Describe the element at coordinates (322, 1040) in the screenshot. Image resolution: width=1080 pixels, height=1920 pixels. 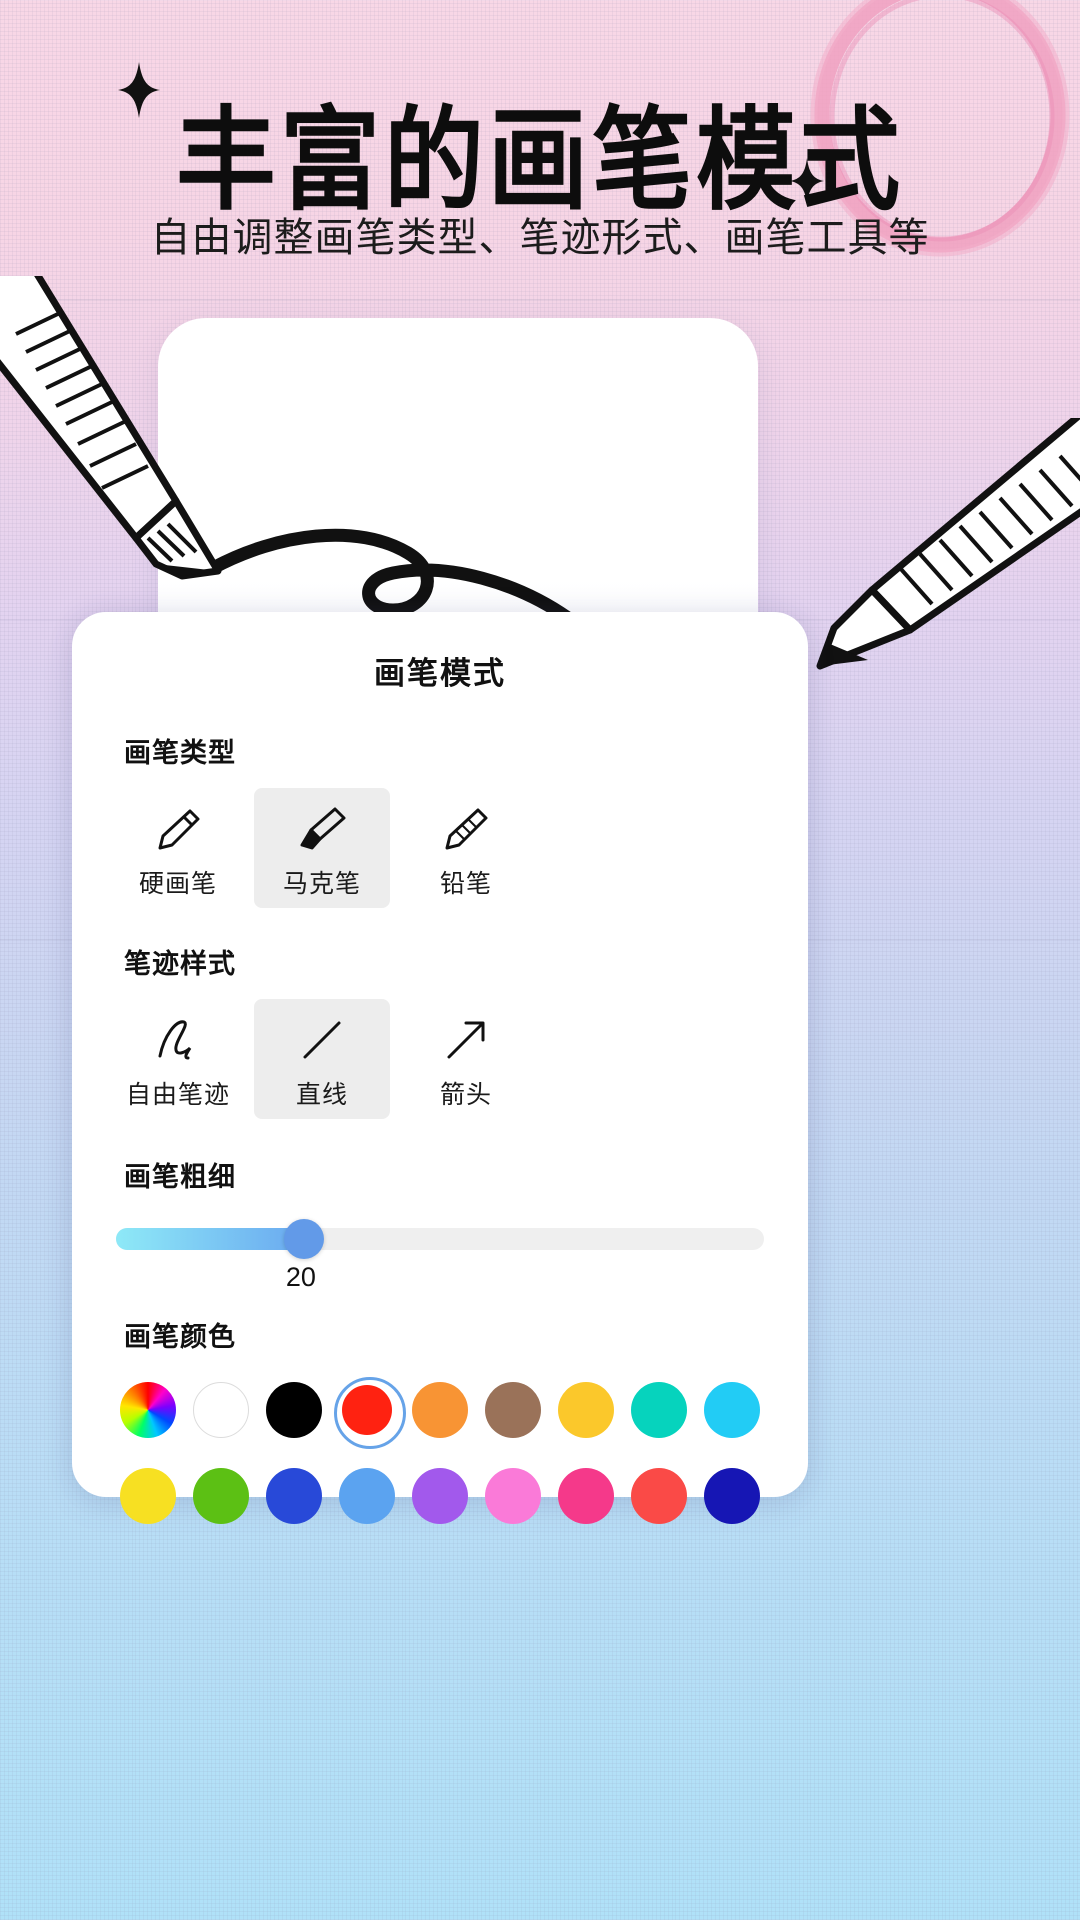
I see `line-icon` at that location.